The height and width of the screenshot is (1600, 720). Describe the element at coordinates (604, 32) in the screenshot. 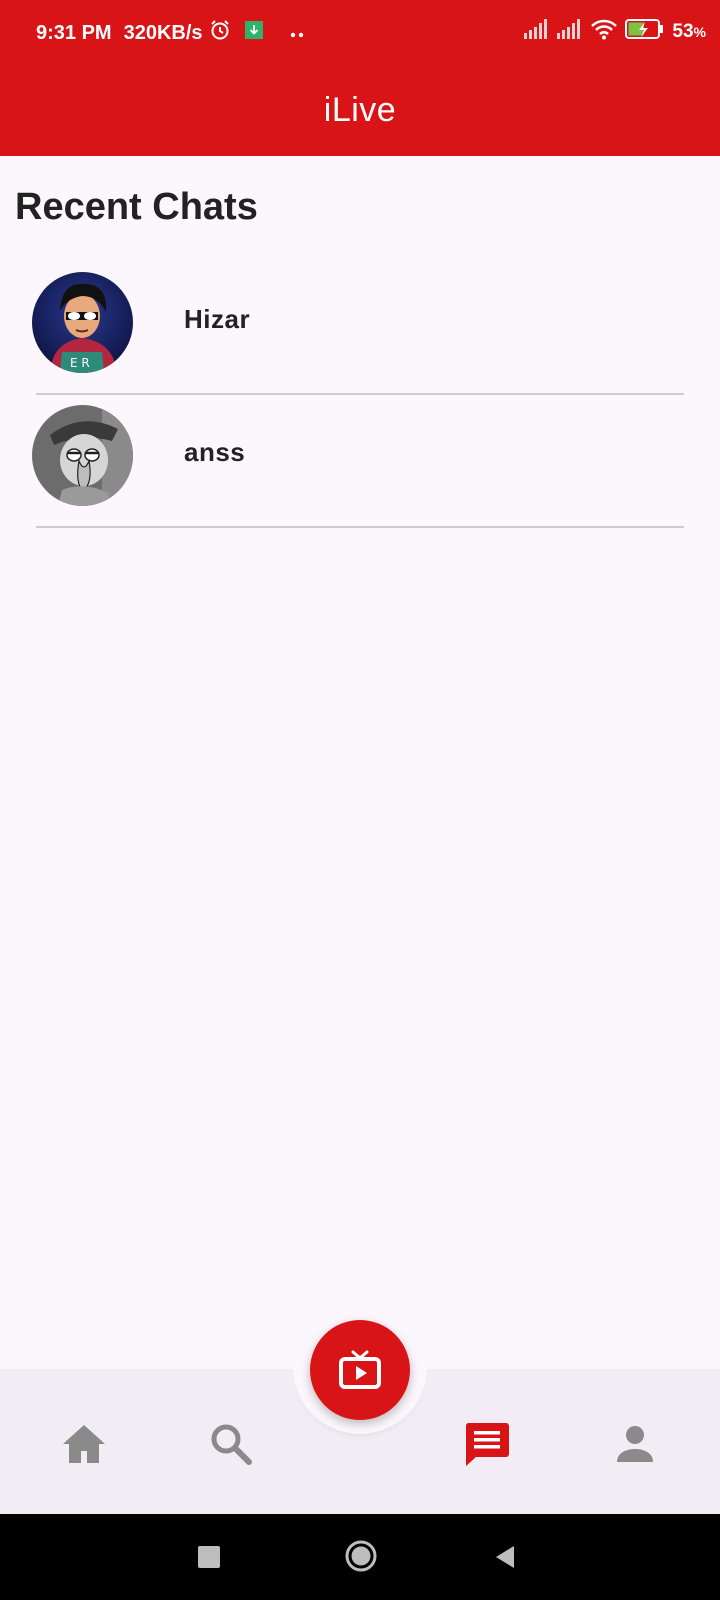

I see `wifi-icon` at that location.